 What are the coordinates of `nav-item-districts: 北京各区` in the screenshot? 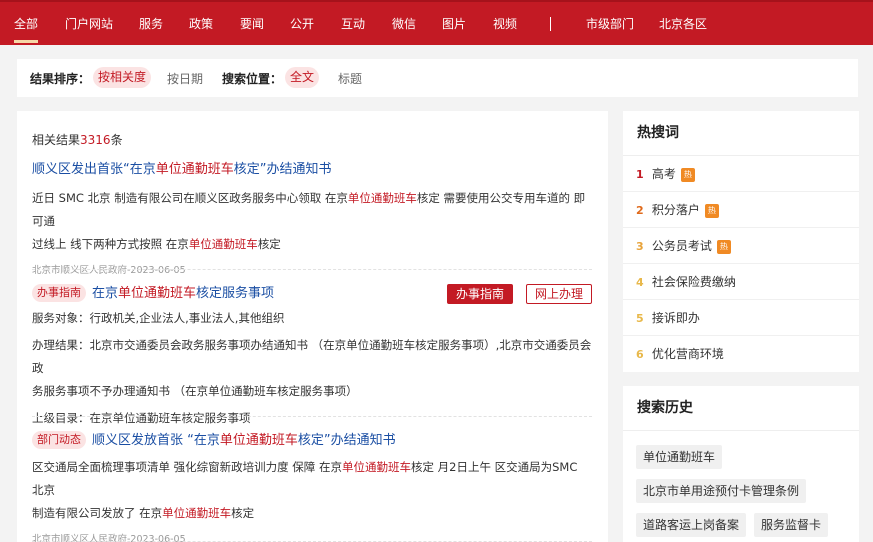 It's located at (683, 24).